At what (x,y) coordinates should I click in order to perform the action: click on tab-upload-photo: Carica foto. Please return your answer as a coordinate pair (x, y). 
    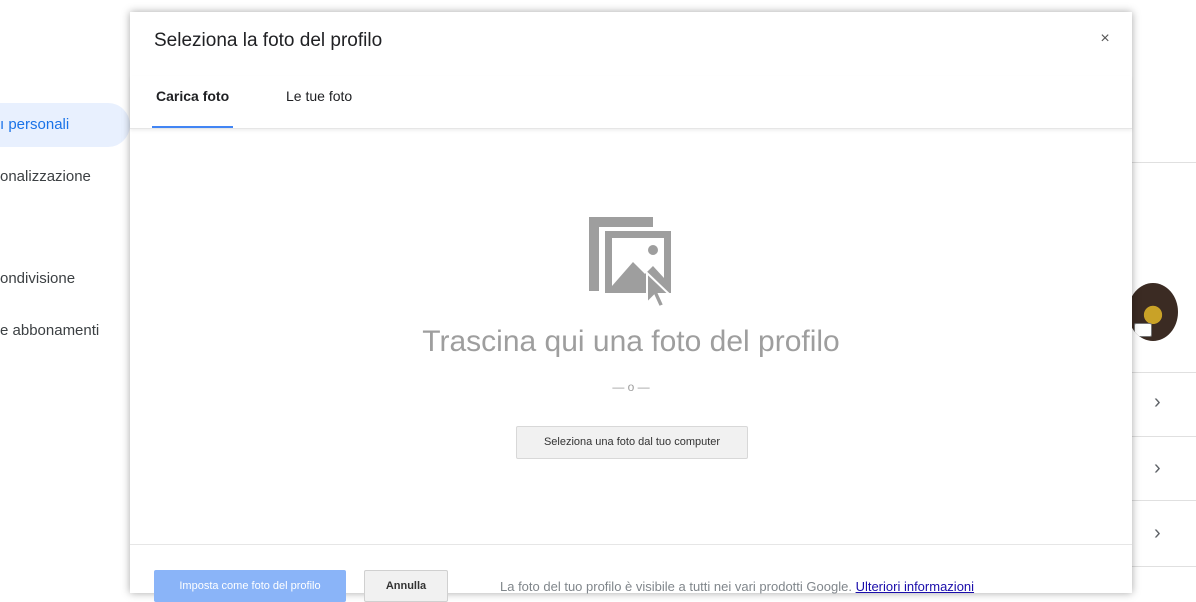
    Looking at the image, I should click on (192, 108).